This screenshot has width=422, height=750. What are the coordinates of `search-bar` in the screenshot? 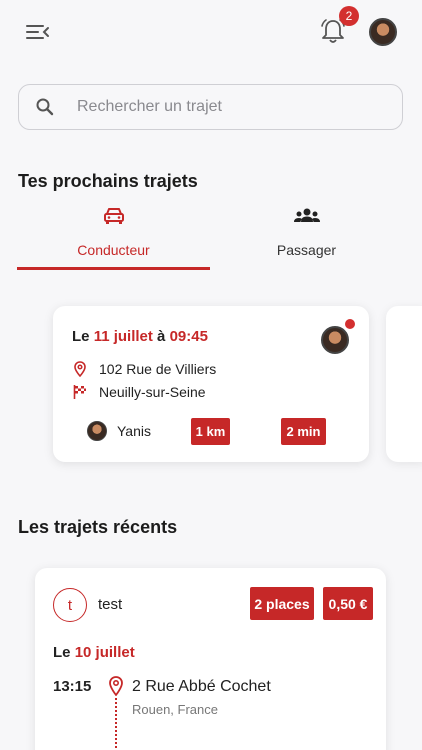 It's located at (210, 107).